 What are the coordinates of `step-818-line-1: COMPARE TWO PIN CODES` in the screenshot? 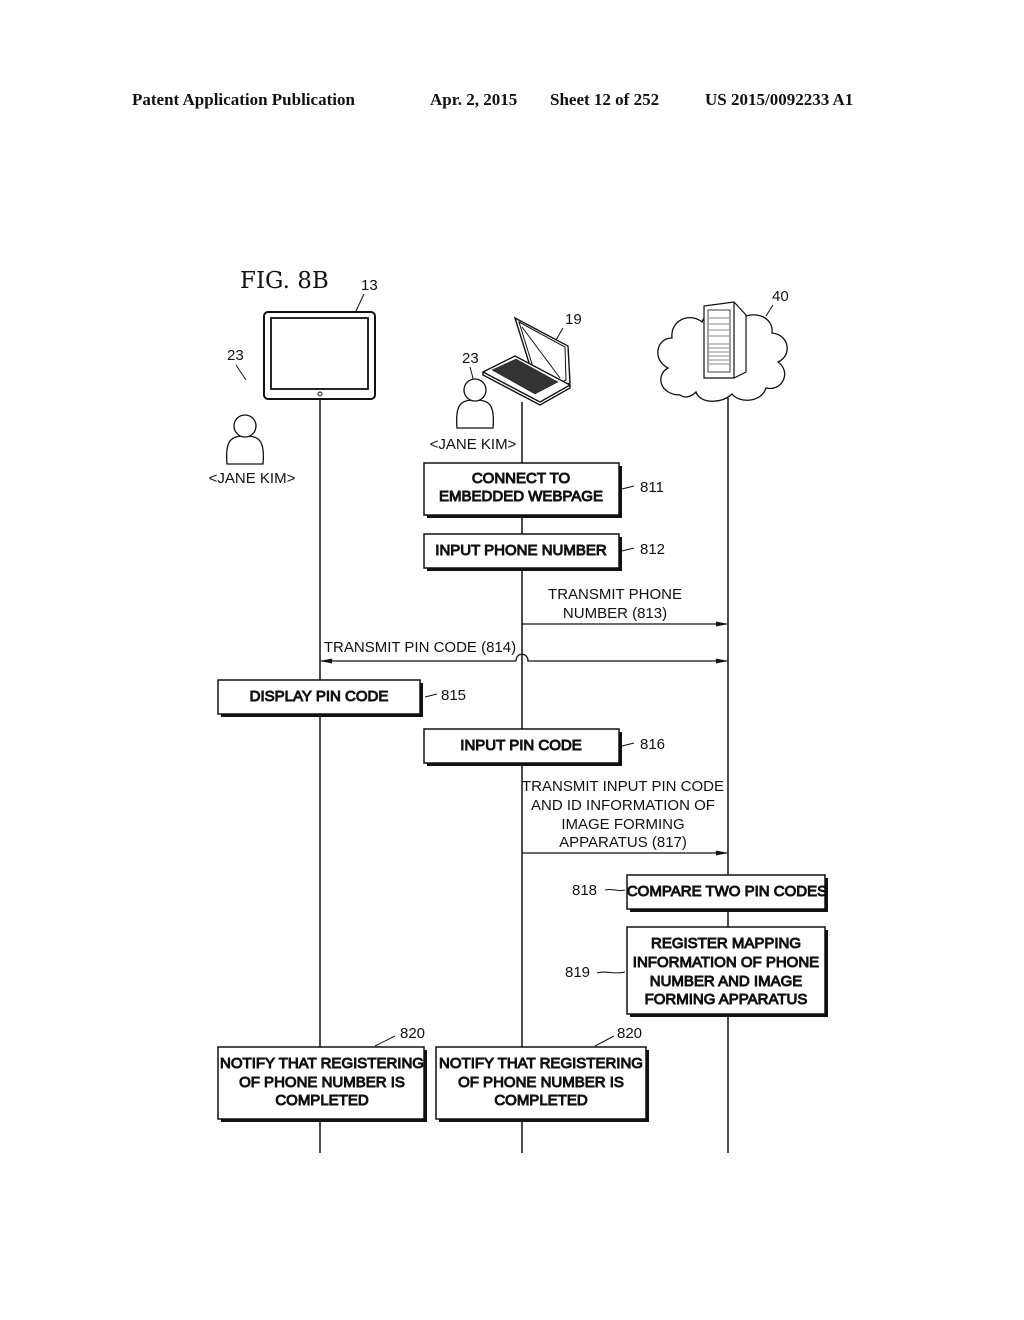 It's located at (727, 891).